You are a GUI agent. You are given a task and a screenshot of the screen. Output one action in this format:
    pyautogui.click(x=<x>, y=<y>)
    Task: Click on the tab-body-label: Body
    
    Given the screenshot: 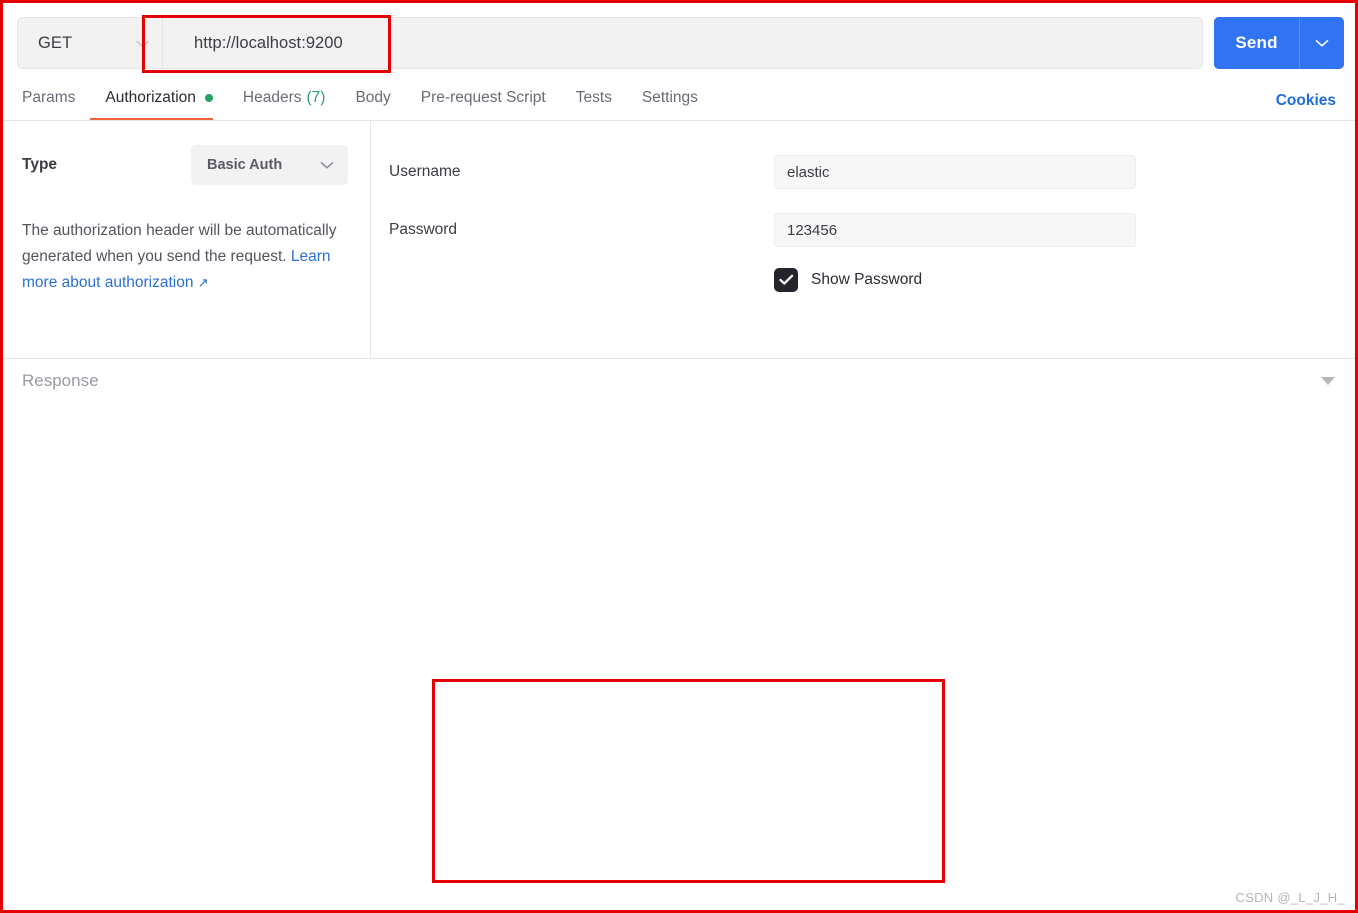 What is the action you would take?
    pyautogui.click(x=373, y=97)
    